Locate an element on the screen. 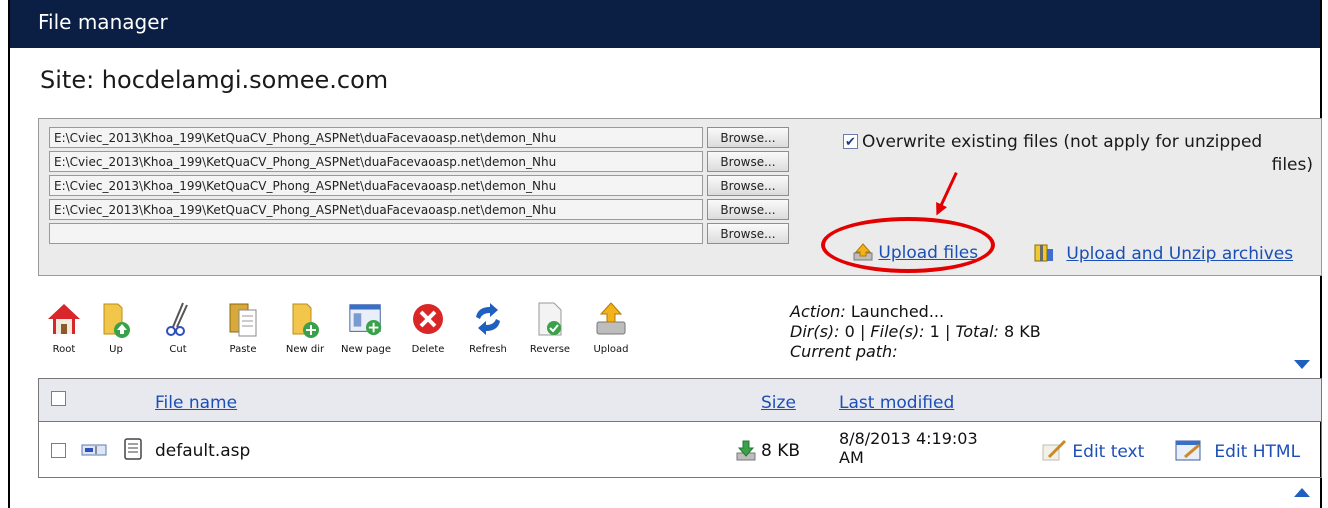 The height and width of the screenshot is (508, 1328). select-all-checkbox is located at coordinates (58, 398).